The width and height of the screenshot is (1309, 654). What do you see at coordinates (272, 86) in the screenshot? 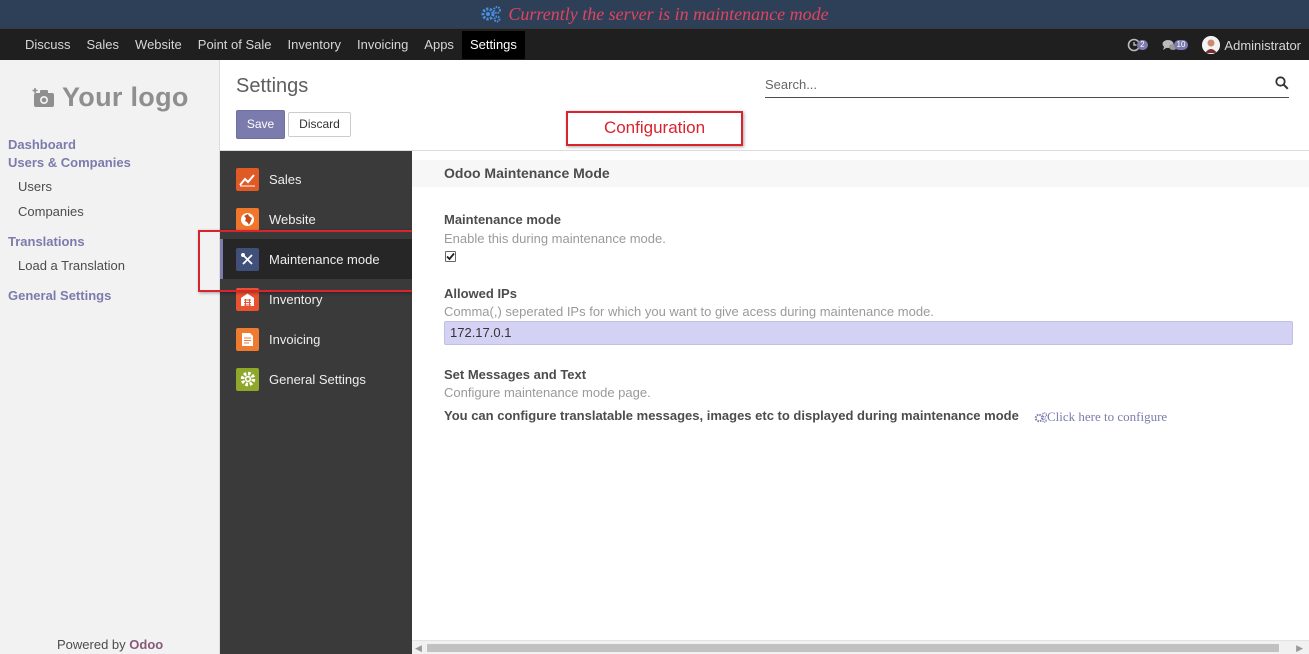
I see `page-title: Settings` at bounding box center [272, 86].